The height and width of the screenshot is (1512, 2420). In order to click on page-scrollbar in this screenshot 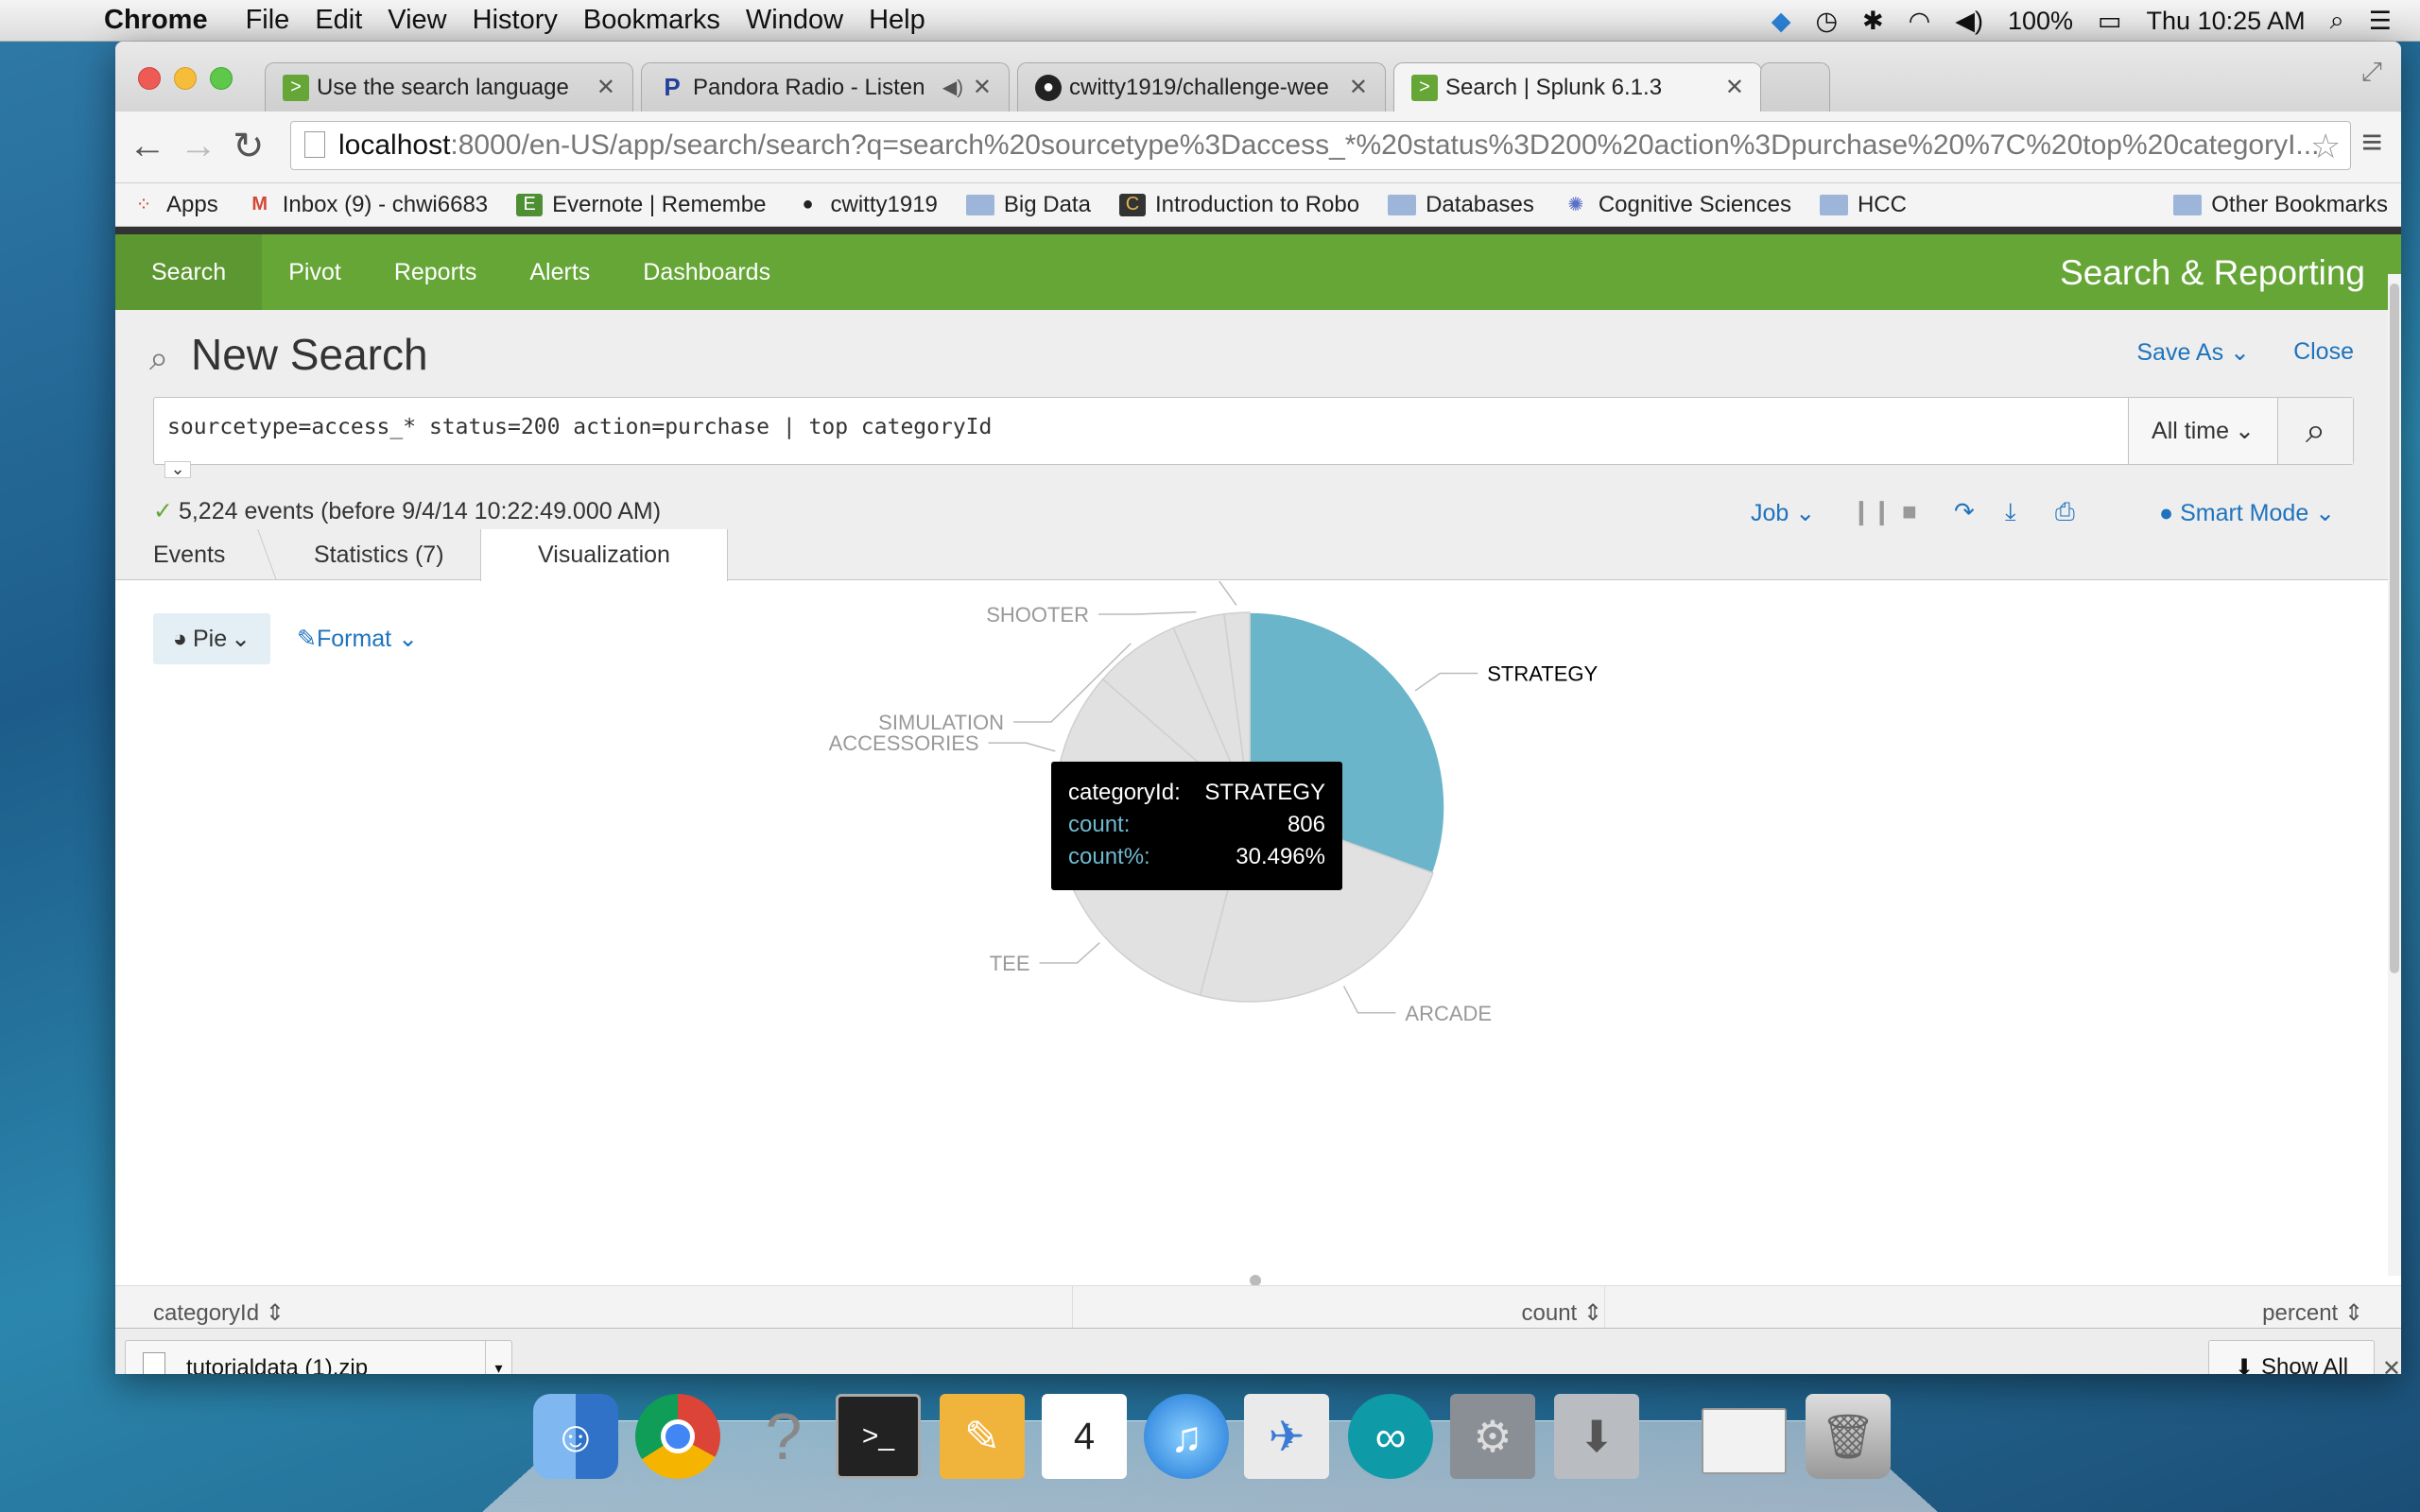, I will do `click(2394, 775)`.